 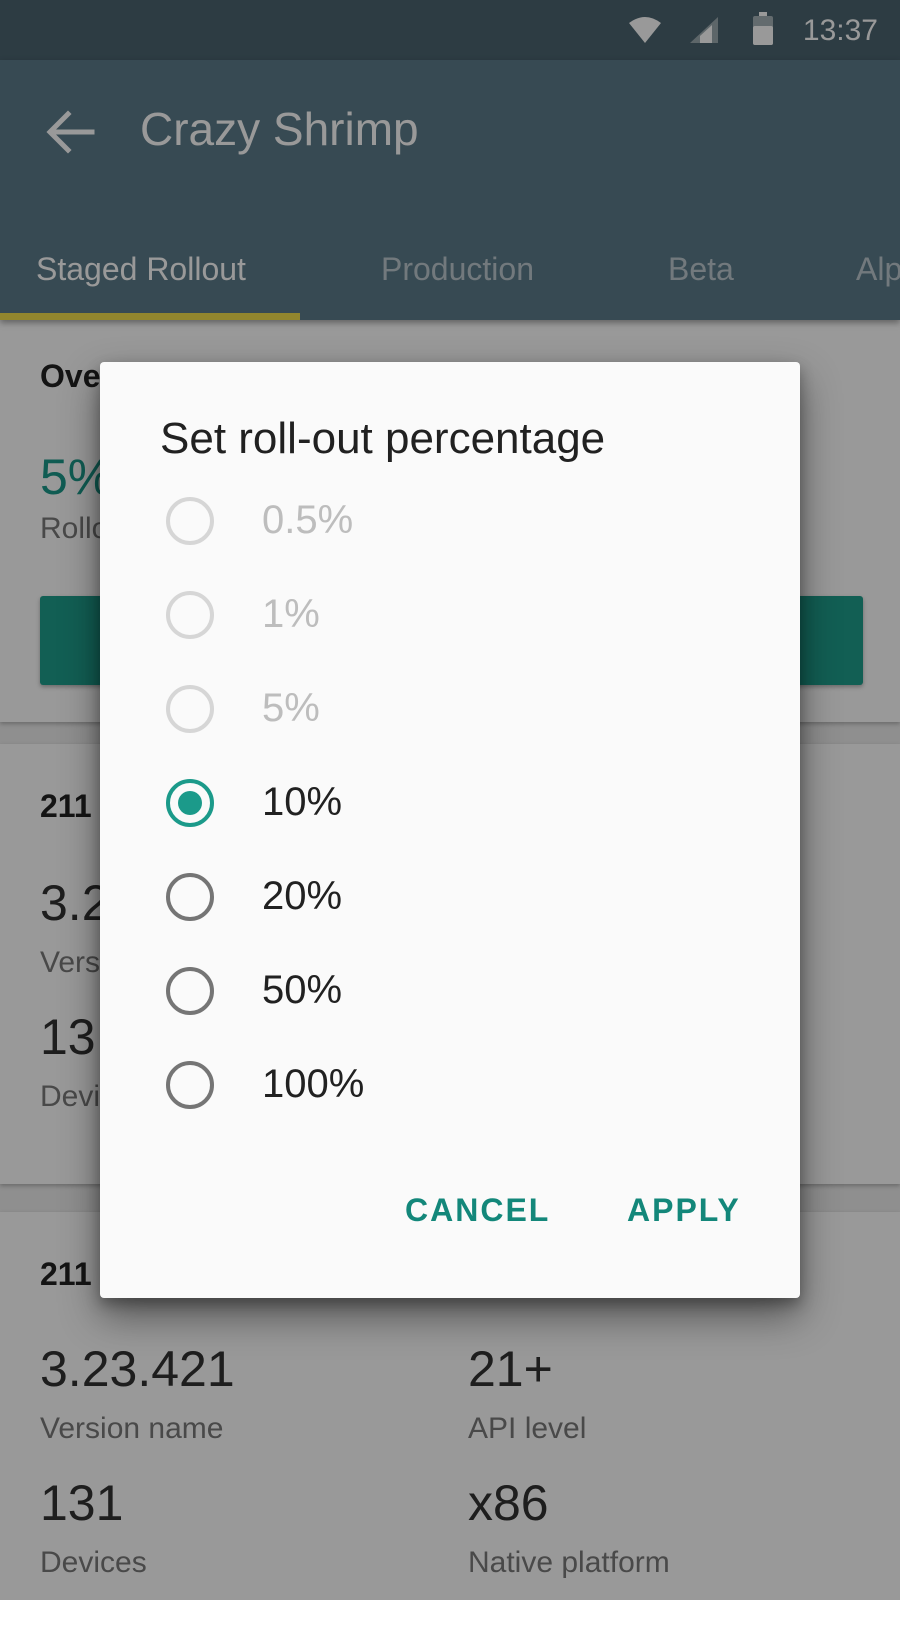 I want to click on radio-selected-dot, so click(x=190, y=803).